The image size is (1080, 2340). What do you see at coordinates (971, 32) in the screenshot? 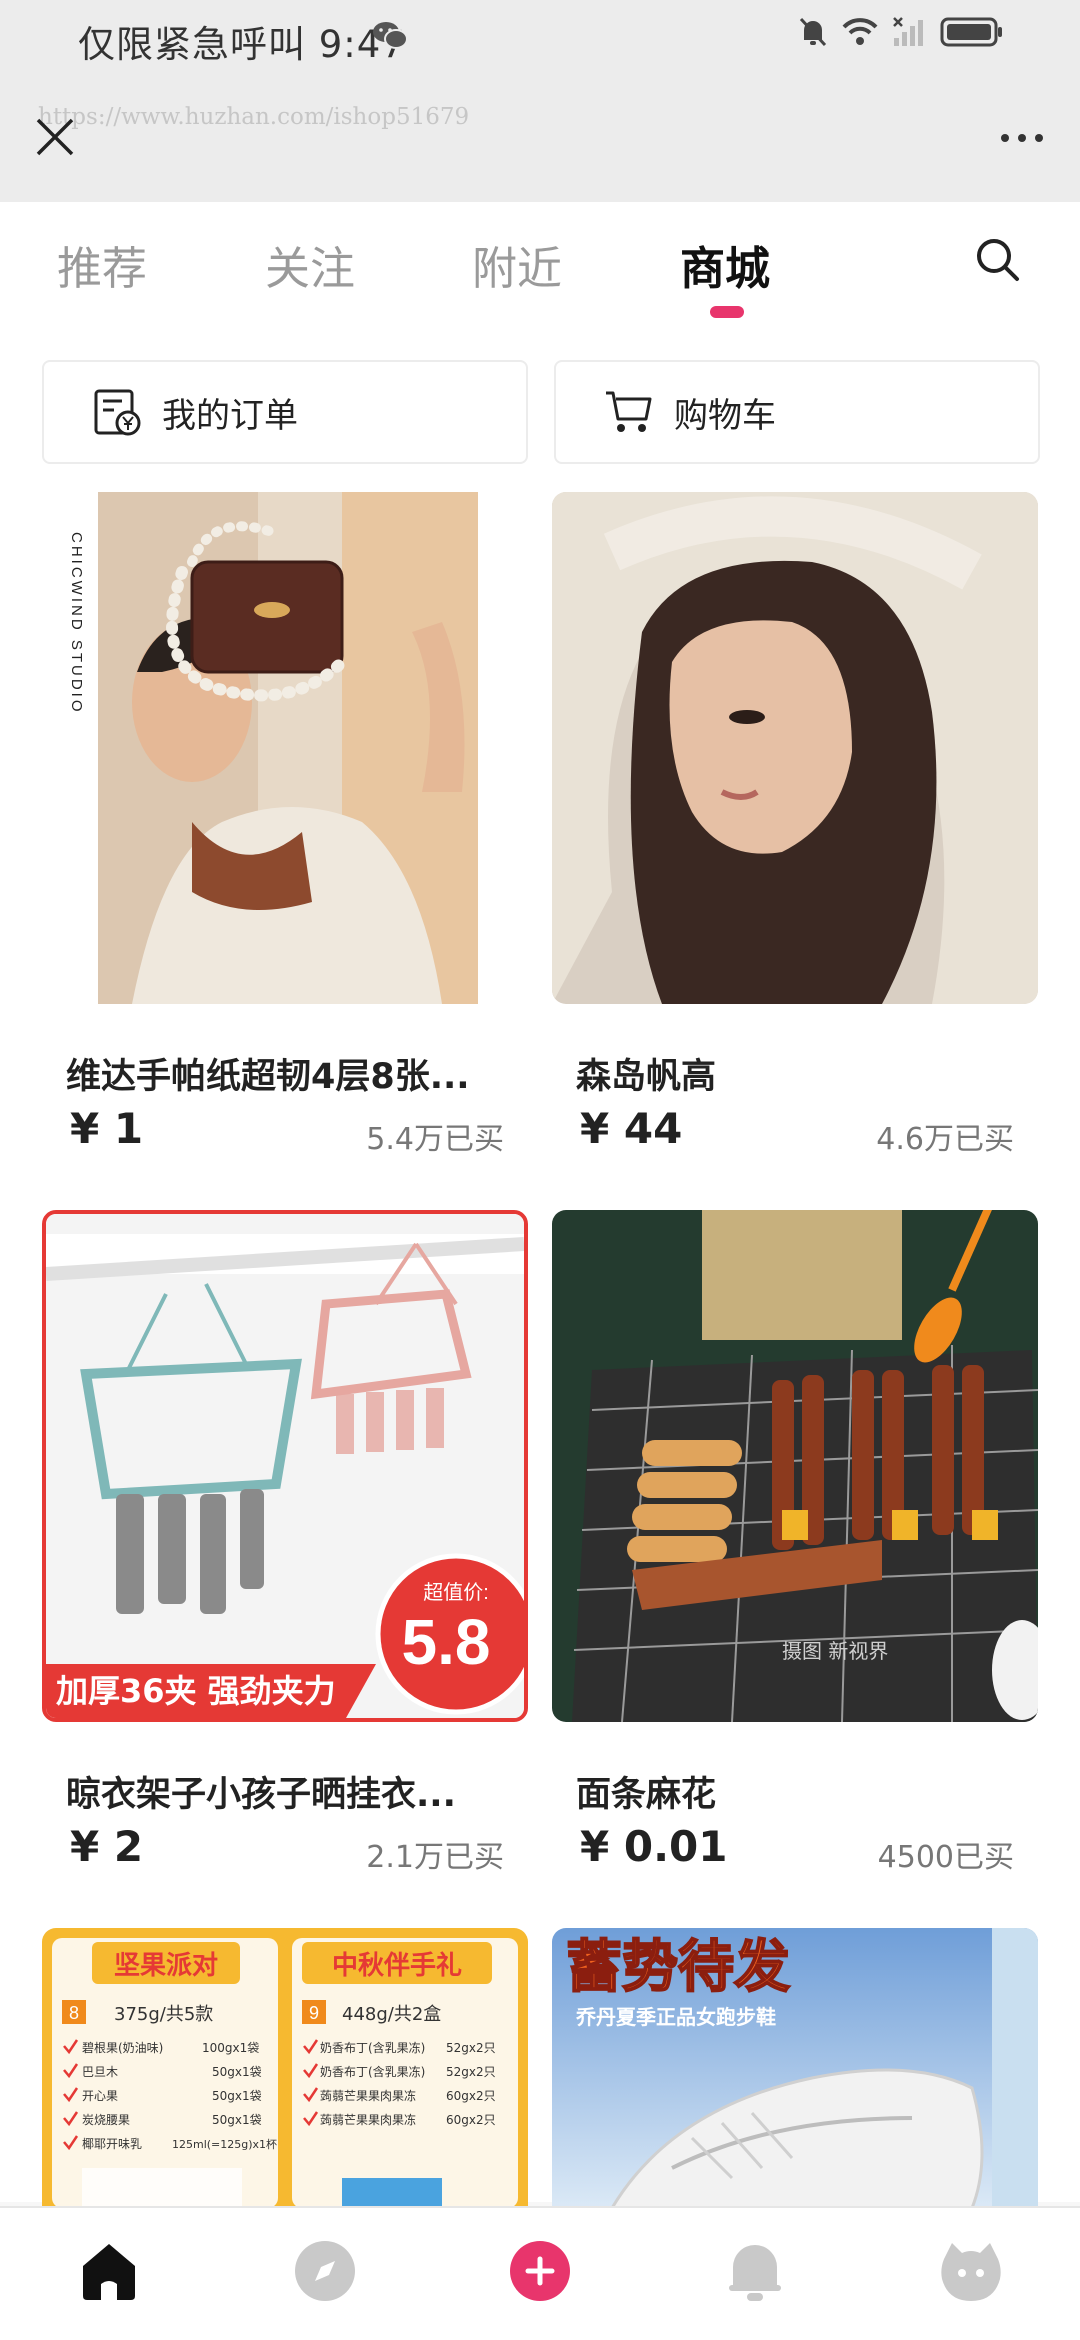
I see `battery-icon` at bounding box center [971, 32].